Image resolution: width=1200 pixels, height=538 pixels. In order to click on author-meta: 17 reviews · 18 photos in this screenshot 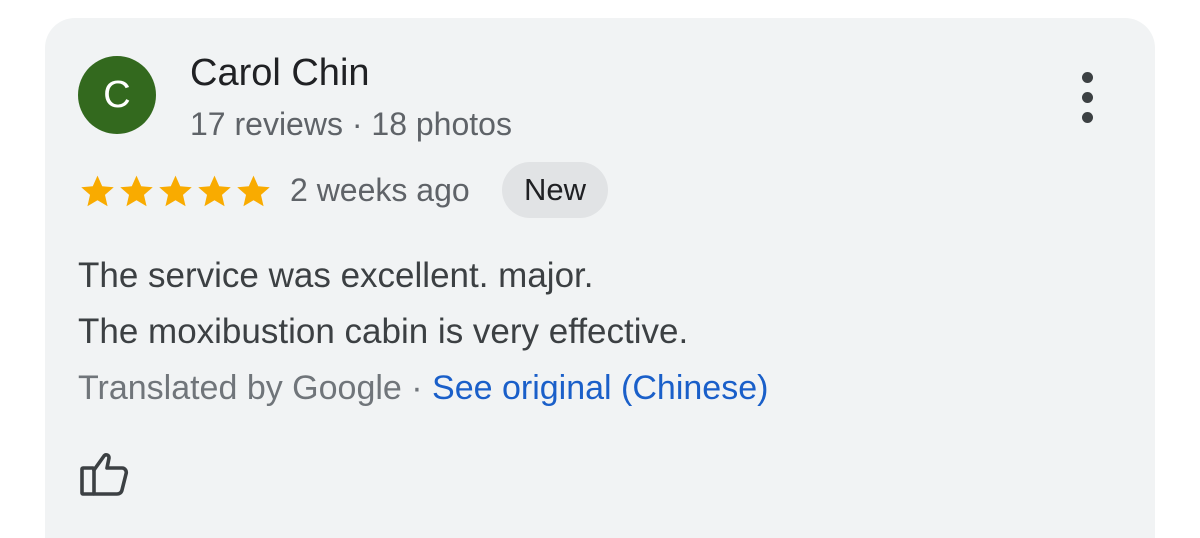, I will do `click(351, 124)`.